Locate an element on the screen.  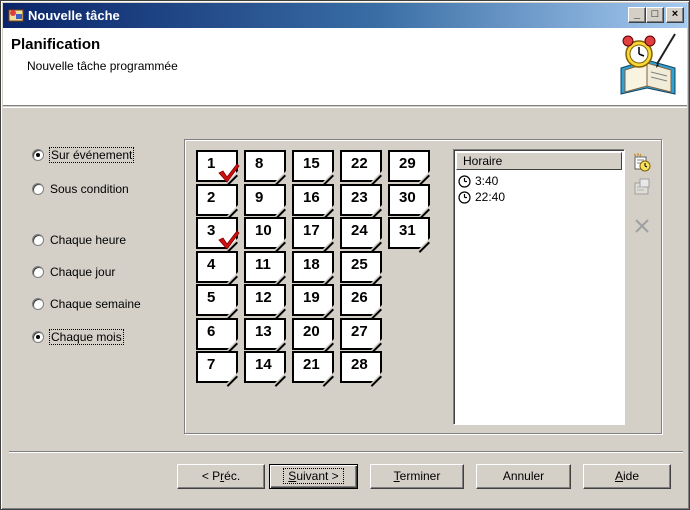
day-cell: 21 is located at coordinates (313, 369).